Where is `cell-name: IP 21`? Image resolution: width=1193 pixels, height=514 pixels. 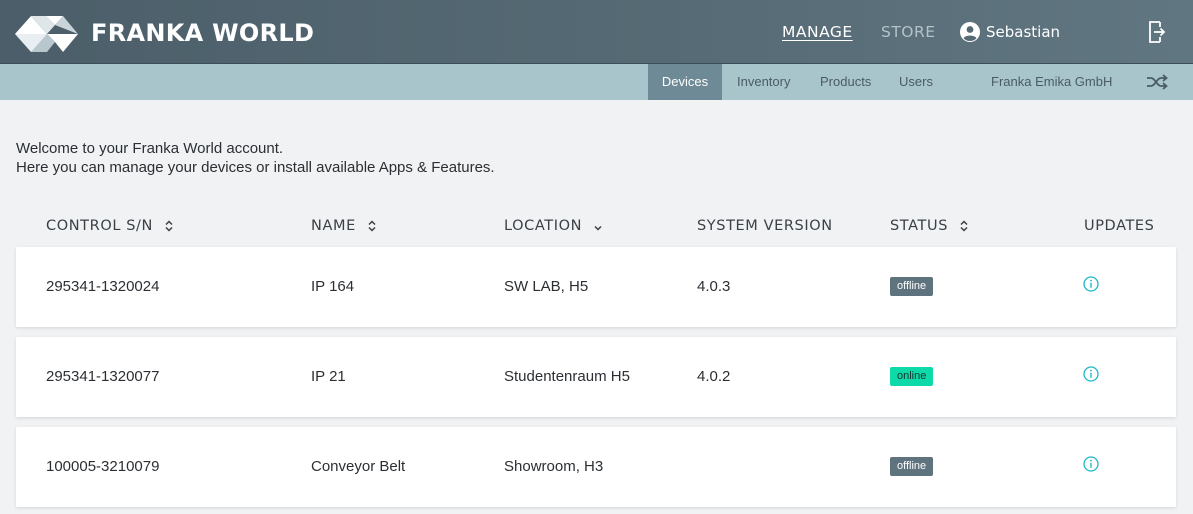
cell-name: IP 21 is located at coordinates (328, 376).